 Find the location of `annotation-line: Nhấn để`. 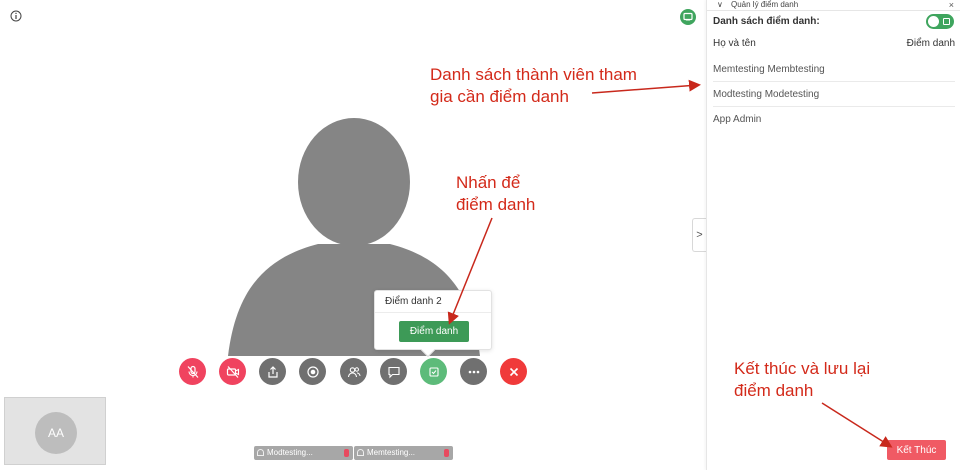

annotation-line: Nhấn để is located at coordinates (488, 182).